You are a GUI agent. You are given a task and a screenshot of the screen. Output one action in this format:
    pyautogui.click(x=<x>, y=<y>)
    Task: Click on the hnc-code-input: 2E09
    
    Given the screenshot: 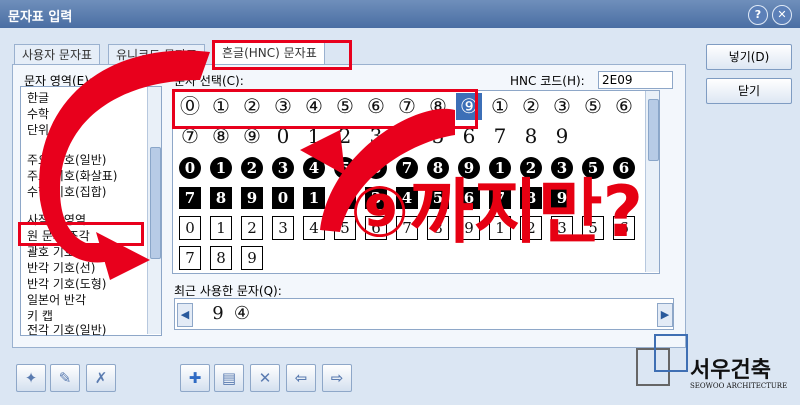 What is the action you would take?
    pyautogui.click(x=635, y=80)
    